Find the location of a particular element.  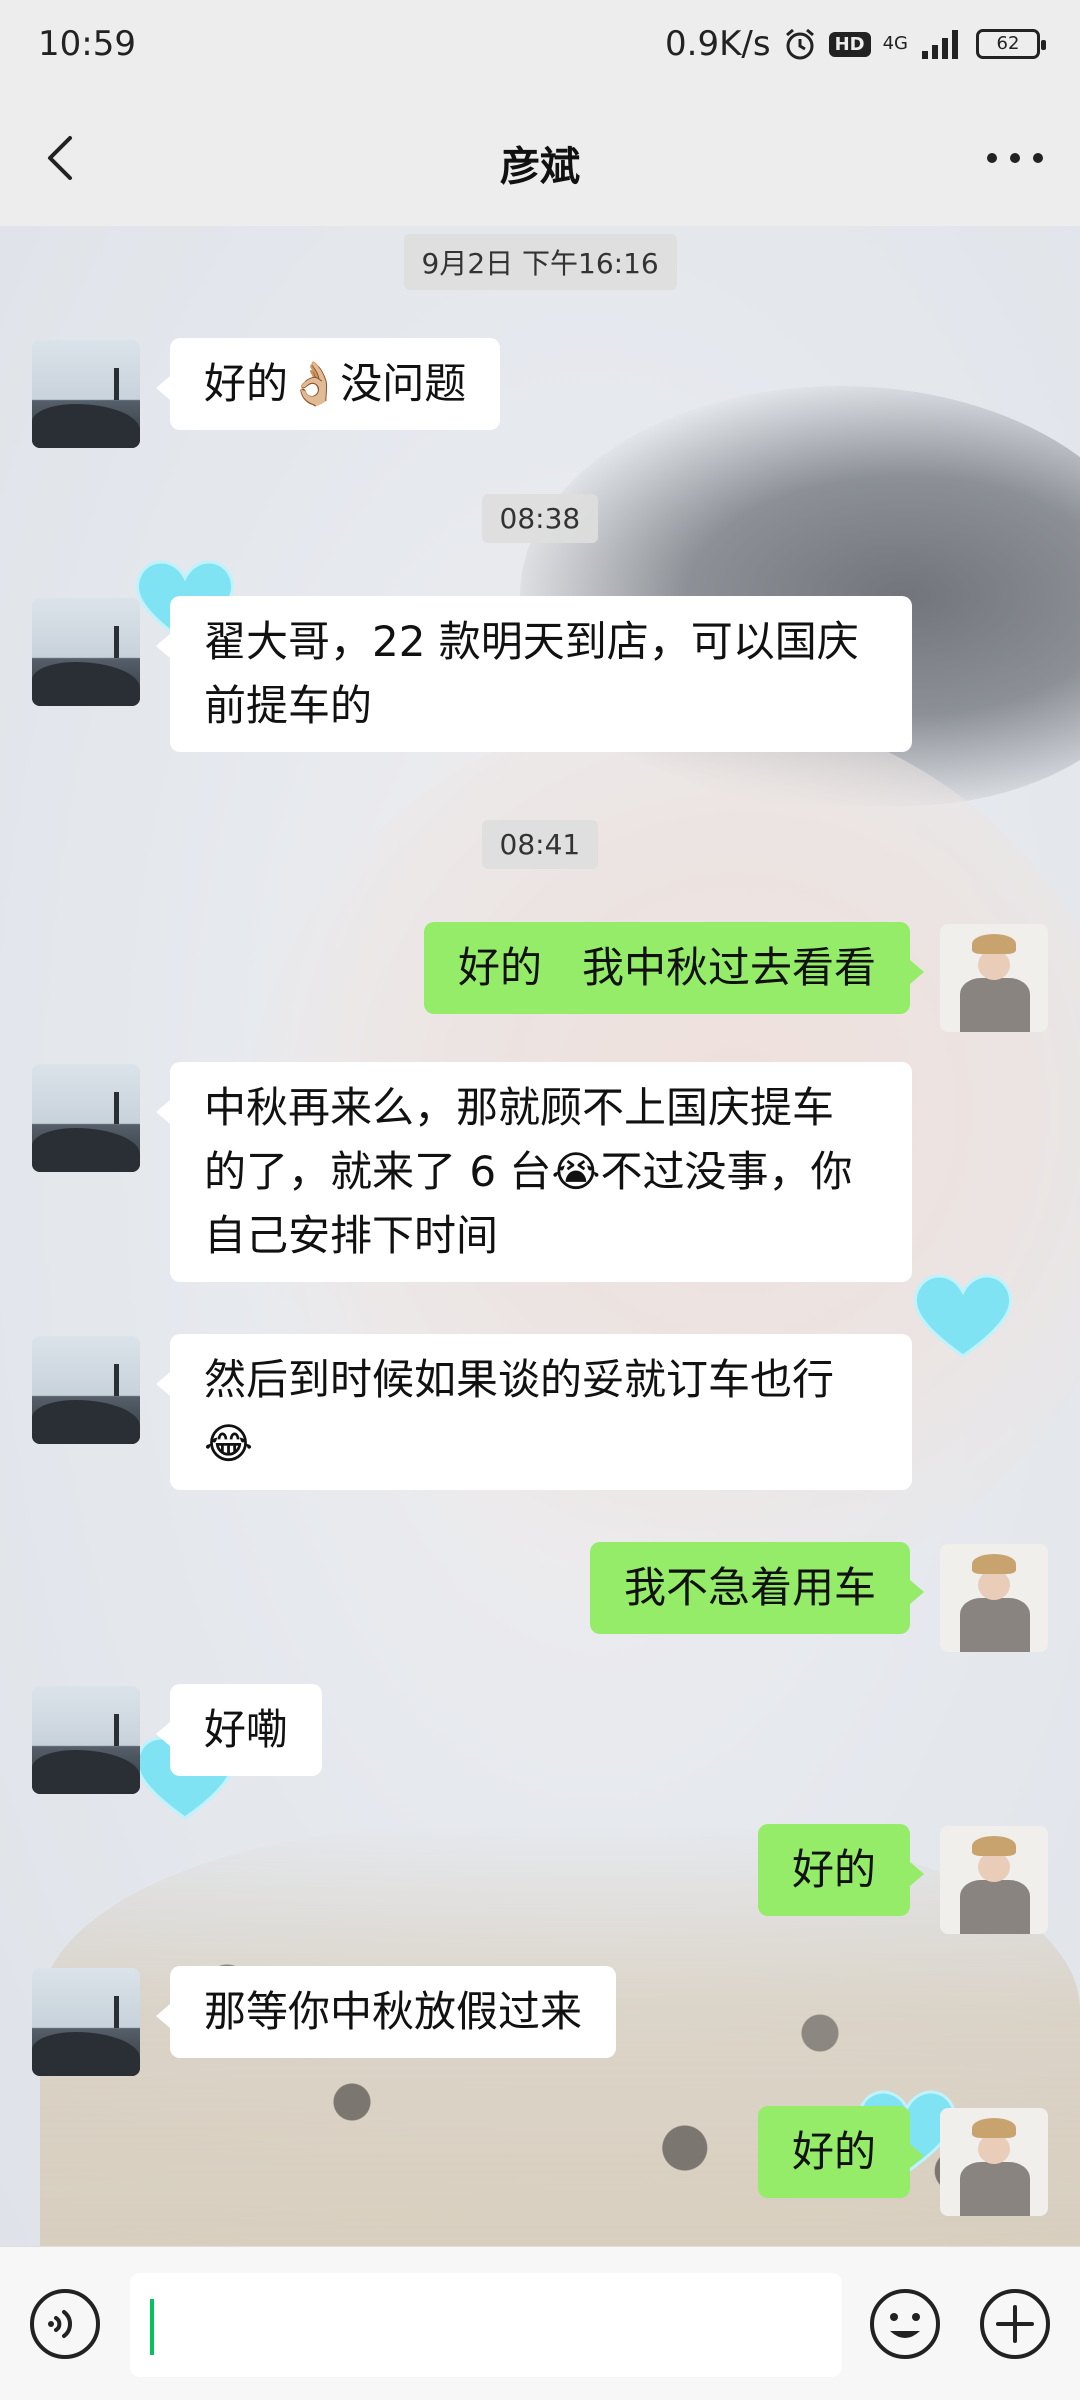

message-text-line: 我不急着用车 is located at coordinates (749, 1587).